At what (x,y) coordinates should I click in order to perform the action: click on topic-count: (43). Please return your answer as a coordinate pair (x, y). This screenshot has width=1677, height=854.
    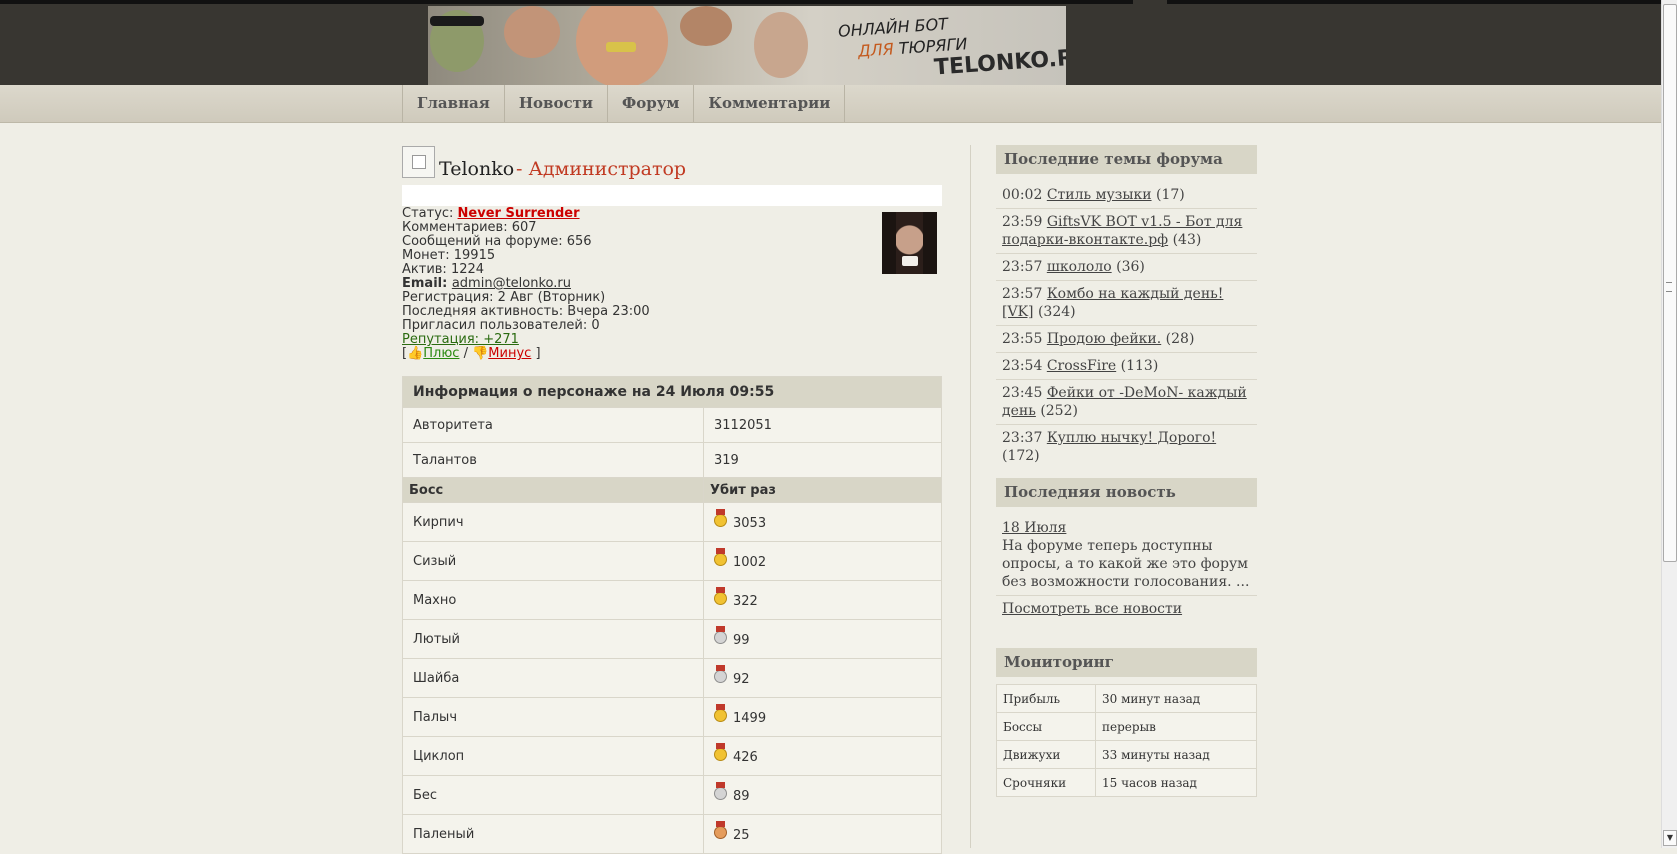
    Looking at the image, I should click on (1187, 240).